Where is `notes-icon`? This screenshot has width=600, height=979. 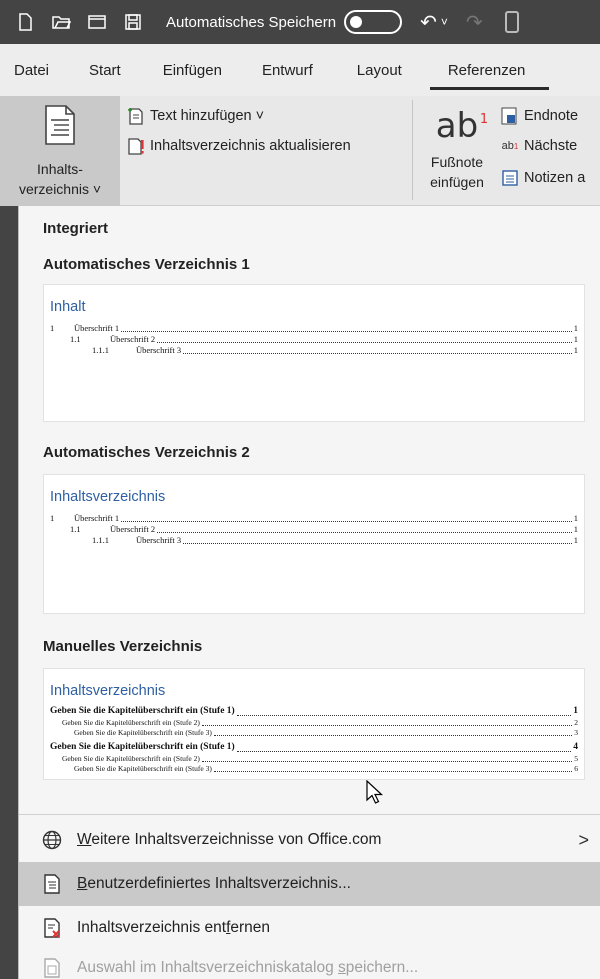
notes-icon is located at coordinates (510, 178).